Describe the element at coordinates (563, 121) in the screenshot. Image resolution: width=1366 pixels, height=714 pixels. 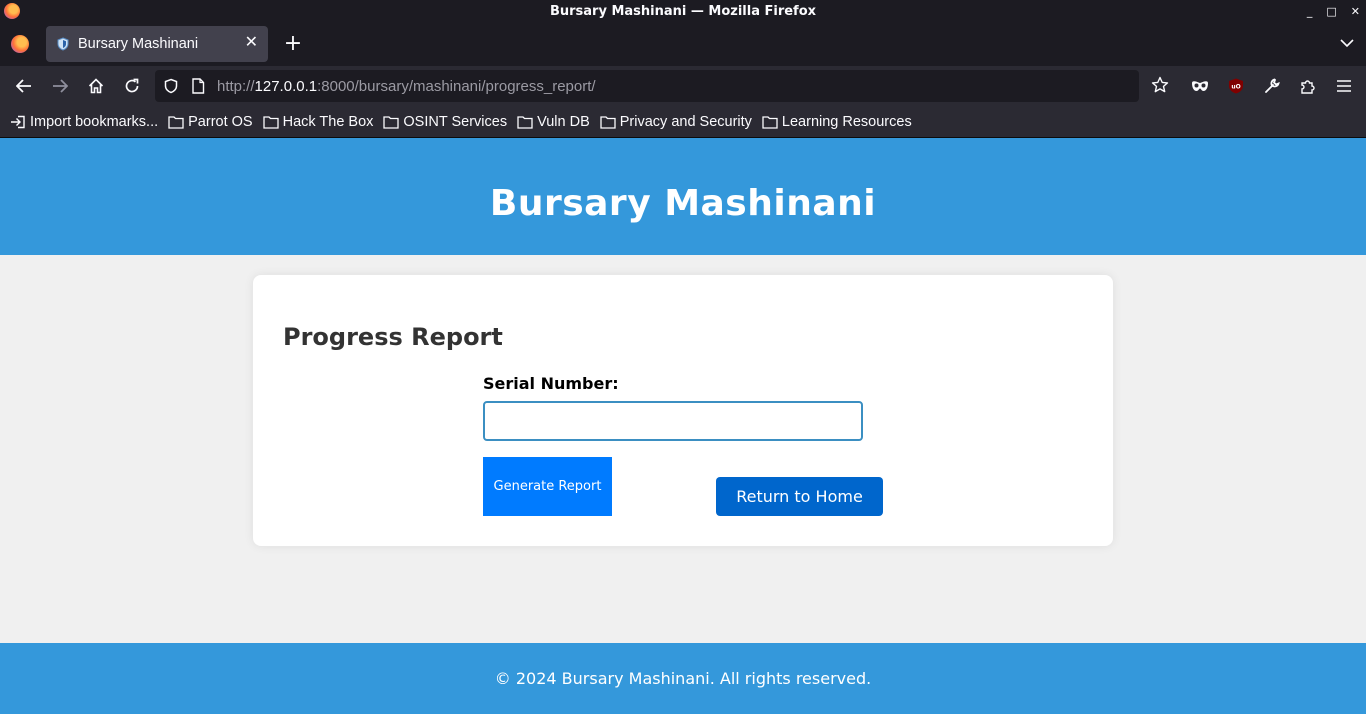
I see `bookmark-label: Vuln DB` at that location.